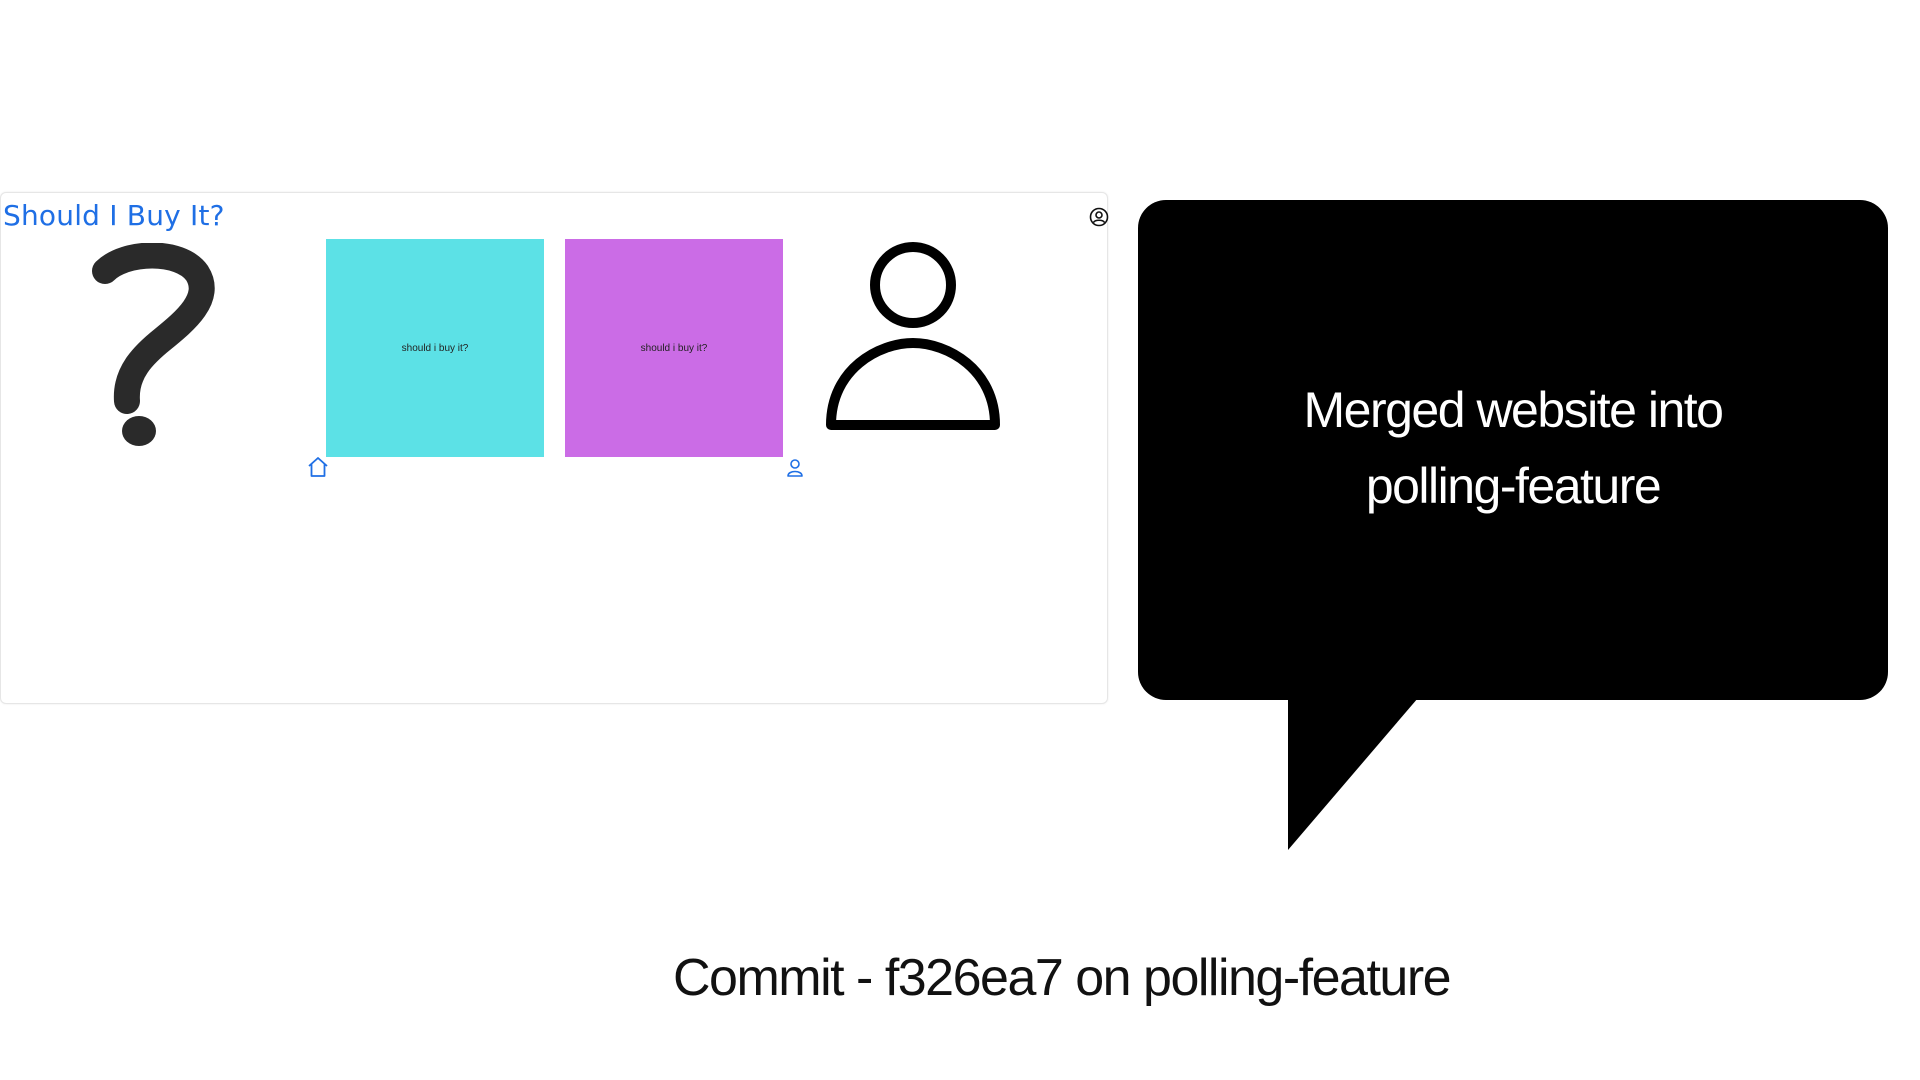 Image resolution: width=1920 pixels, height=1080 pixels. Describe the element at coordinates (913, 336) in the screenshot. I see `person-icon` at that location.